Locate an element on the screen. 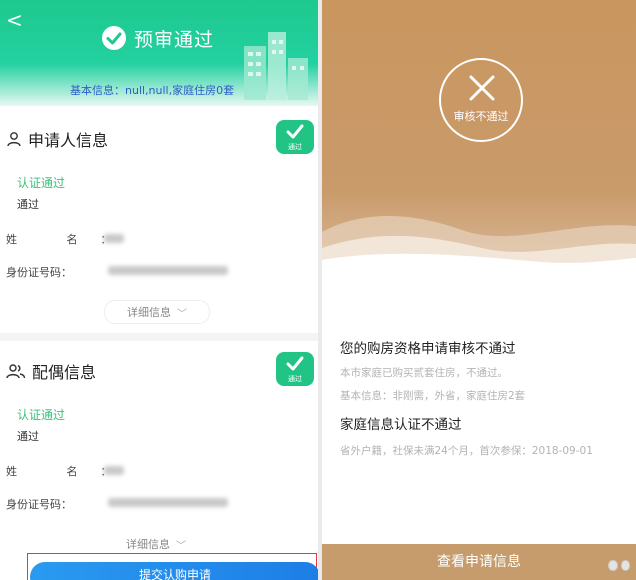 This screenshot has height=580, width=636. rejection-title: 您的购房资格申请审核不通过 is located at coordinates (428, 349).